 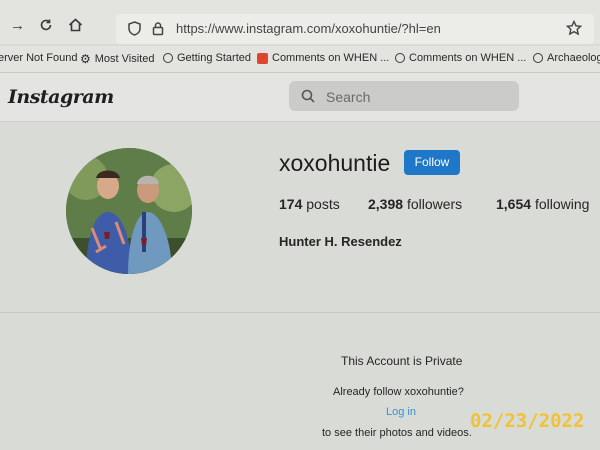 I want to click on following-count-value: 1,654, so click(x=514, y=204).